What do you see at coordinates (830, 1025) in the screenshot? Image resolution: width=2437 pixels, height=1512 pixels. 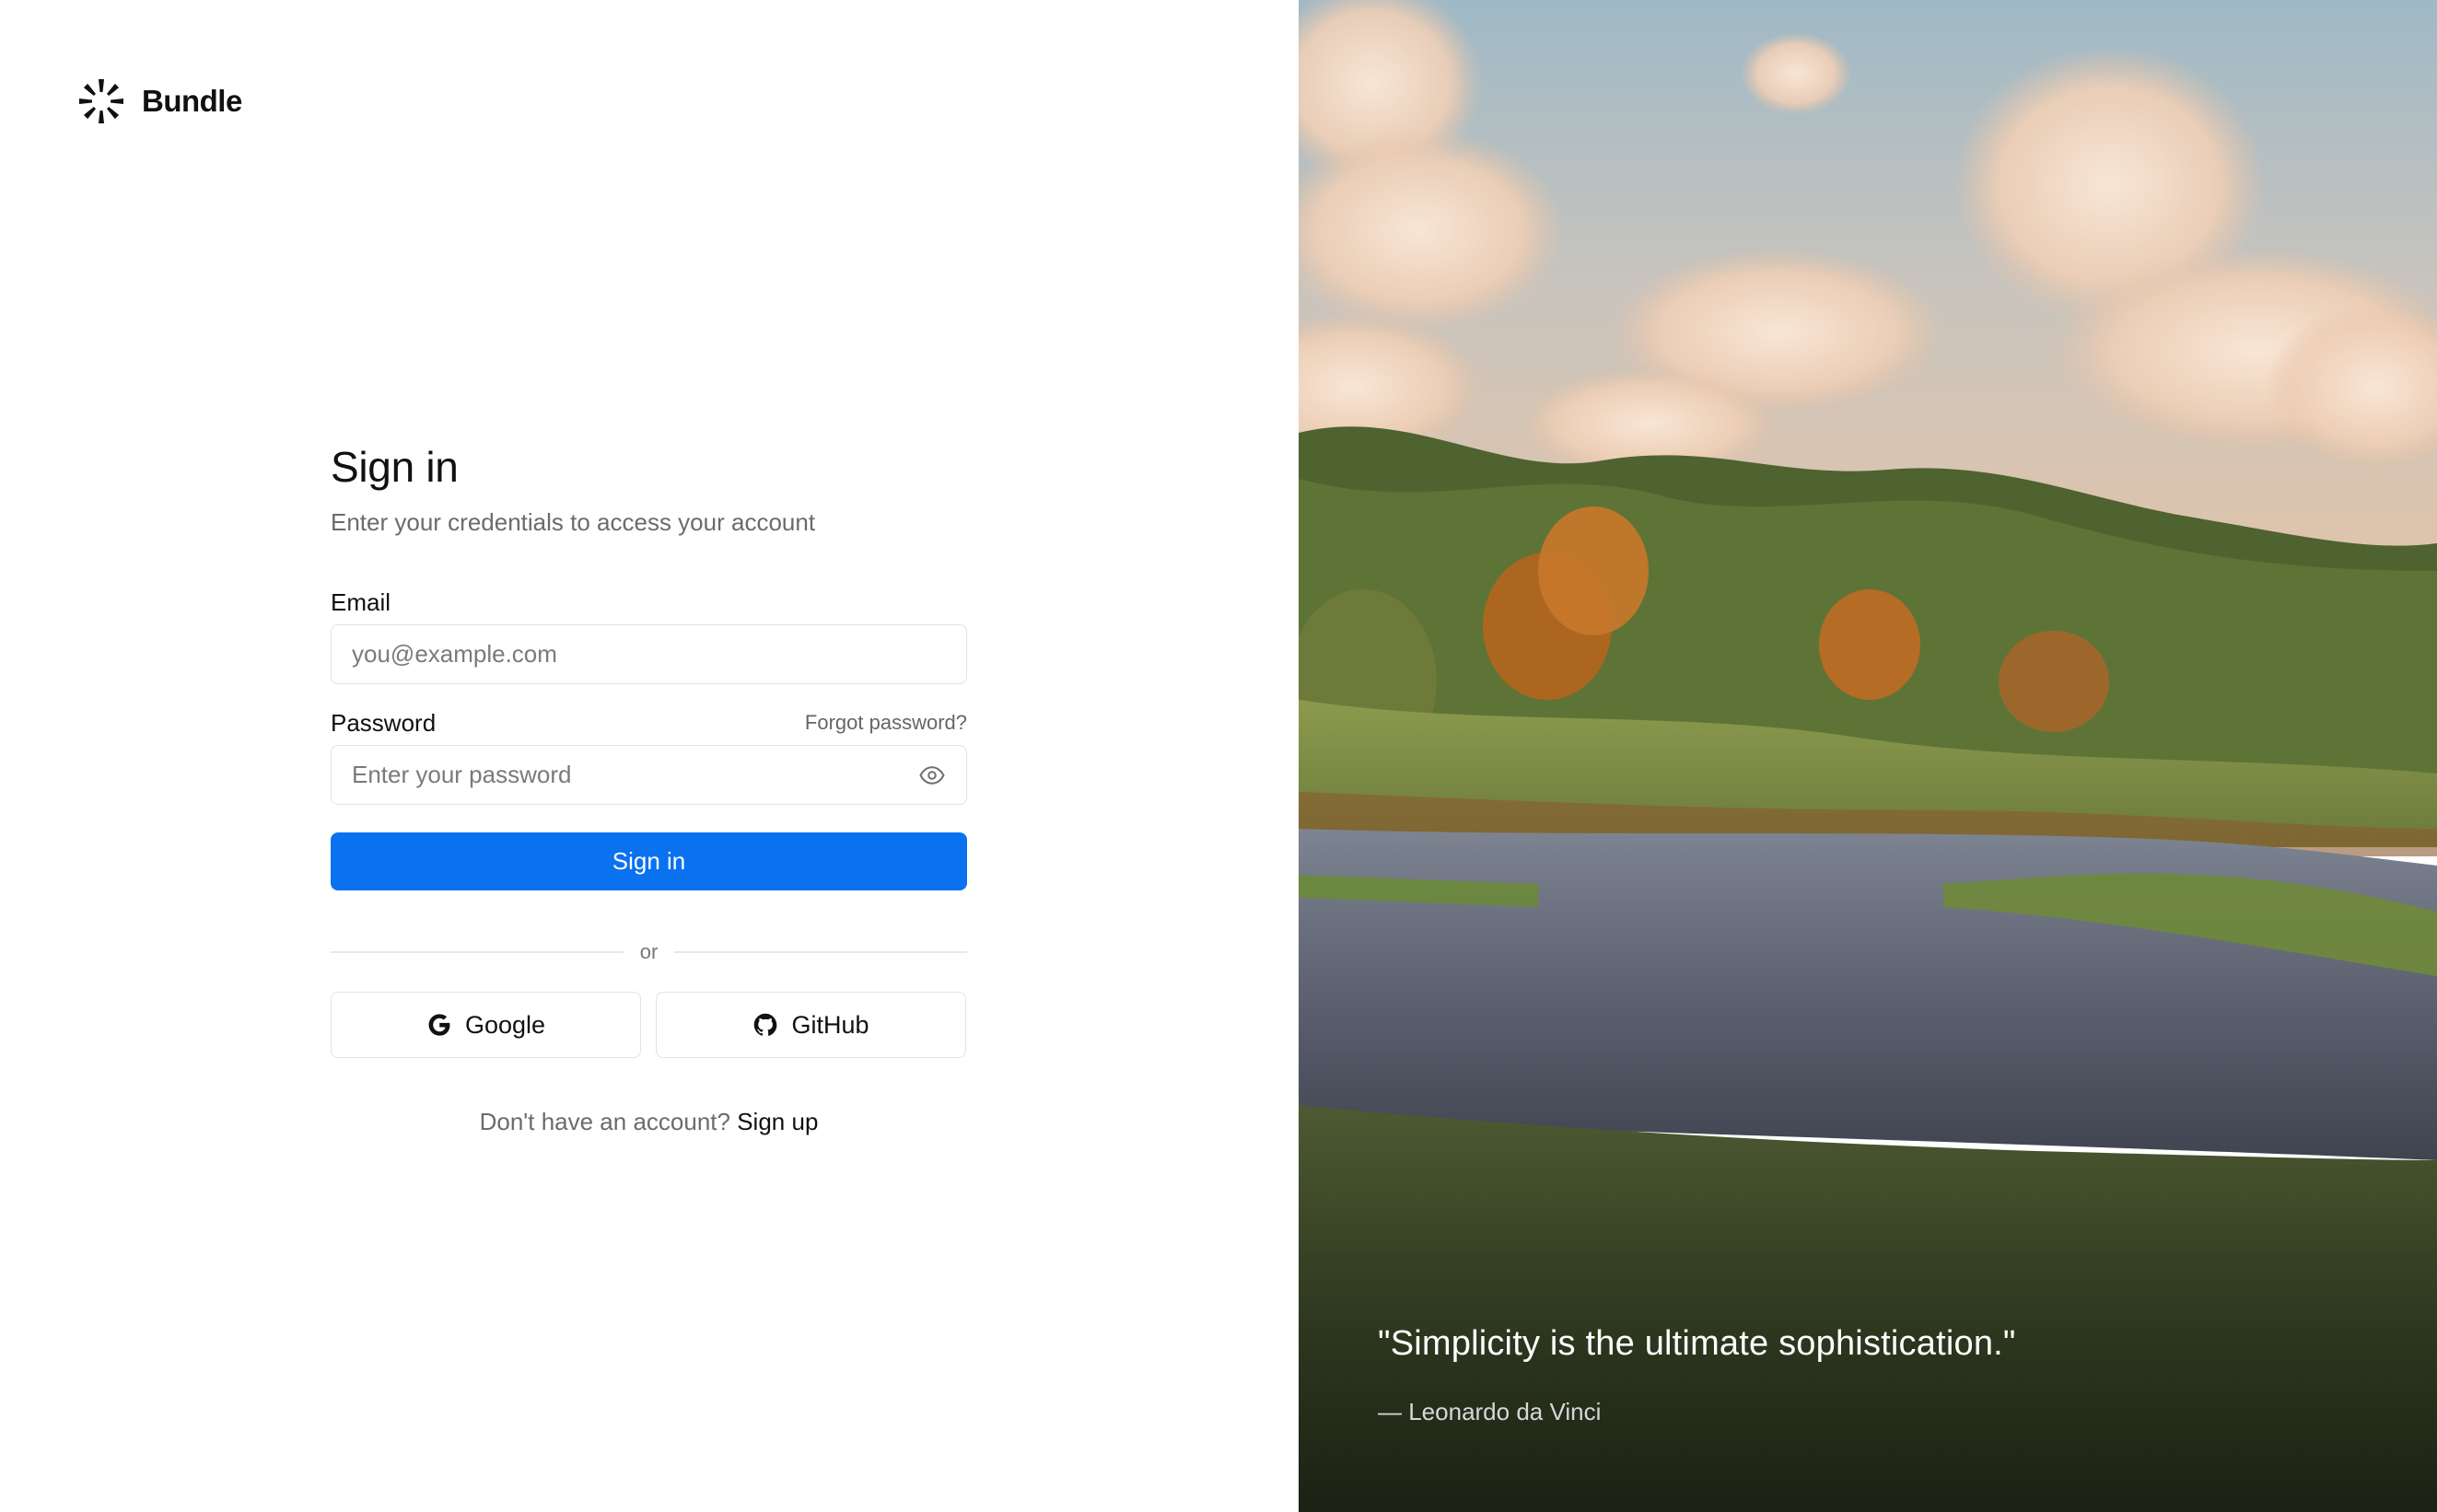 I see `github-button-label: GitHub` at bounding box center [830, 1025].